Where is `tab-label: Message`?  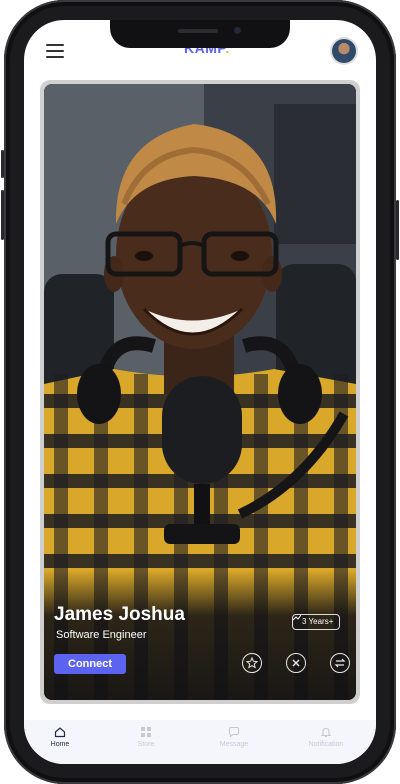
tab-label: Message is located at coordinates (234, 744).